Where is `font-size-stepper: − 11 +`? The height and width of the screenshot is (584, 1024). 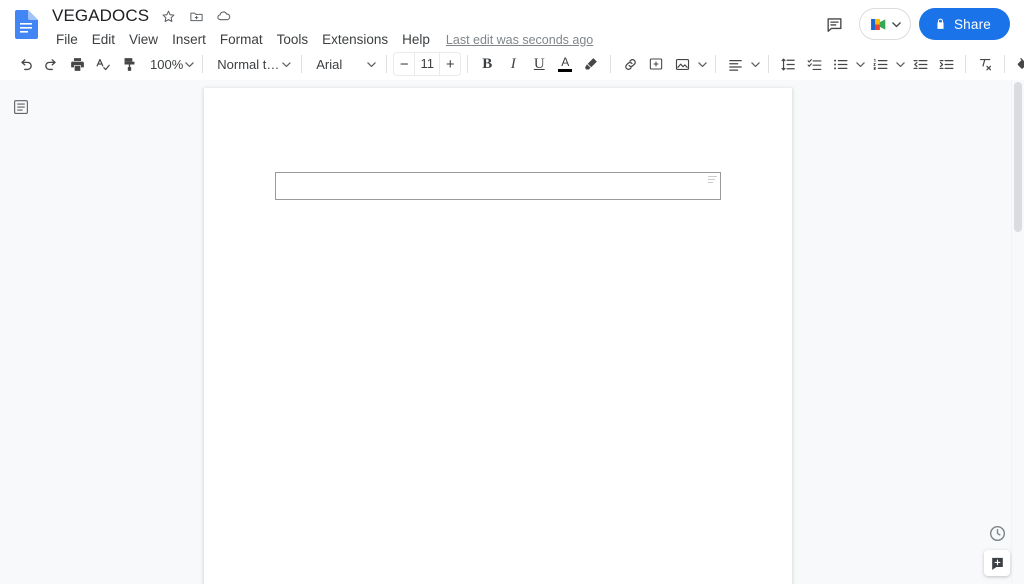 font-size-stepper: − 11 + is located at coordinates (427, 64).